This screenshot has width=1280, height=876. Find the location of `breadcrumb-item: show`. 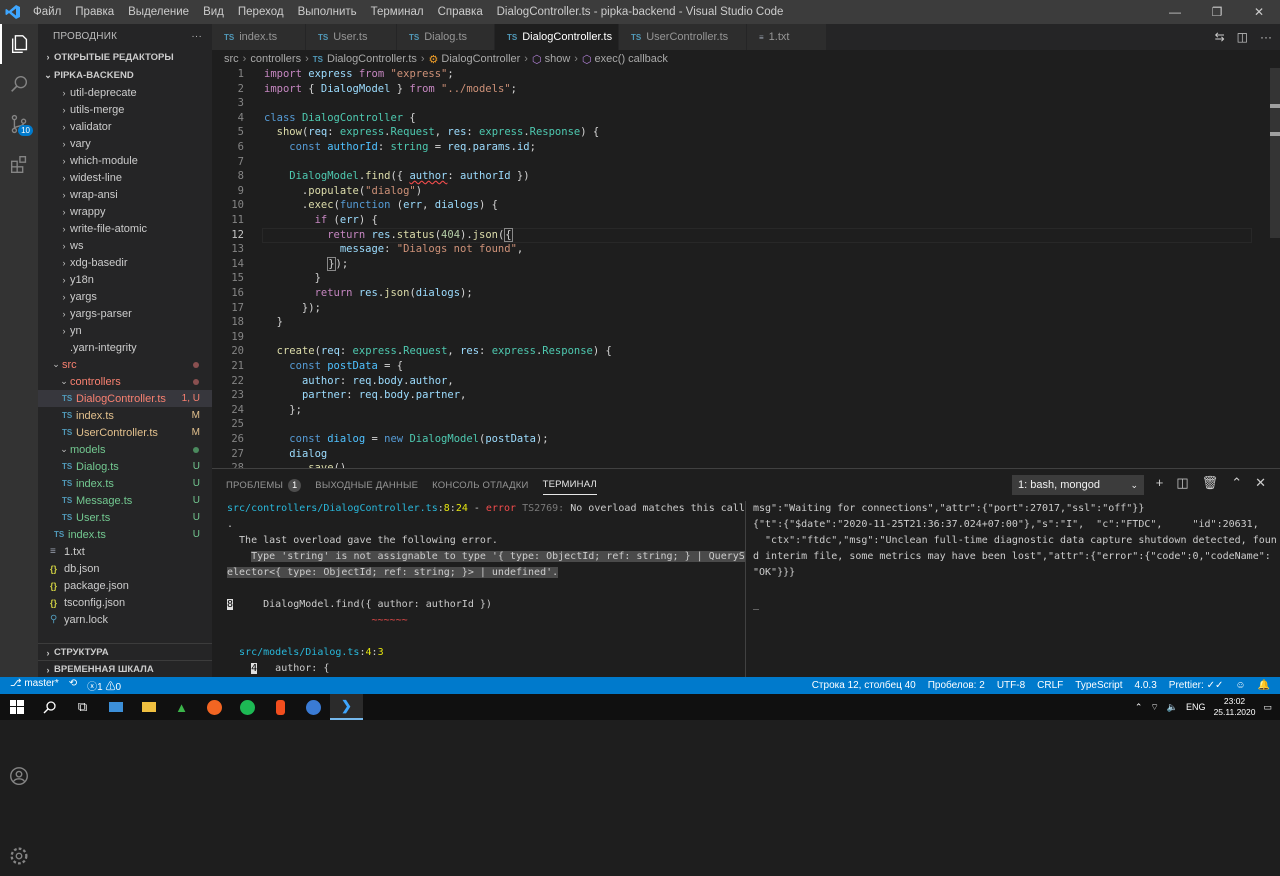

breadcrumb-item: show is located at coordinates (558, 59).